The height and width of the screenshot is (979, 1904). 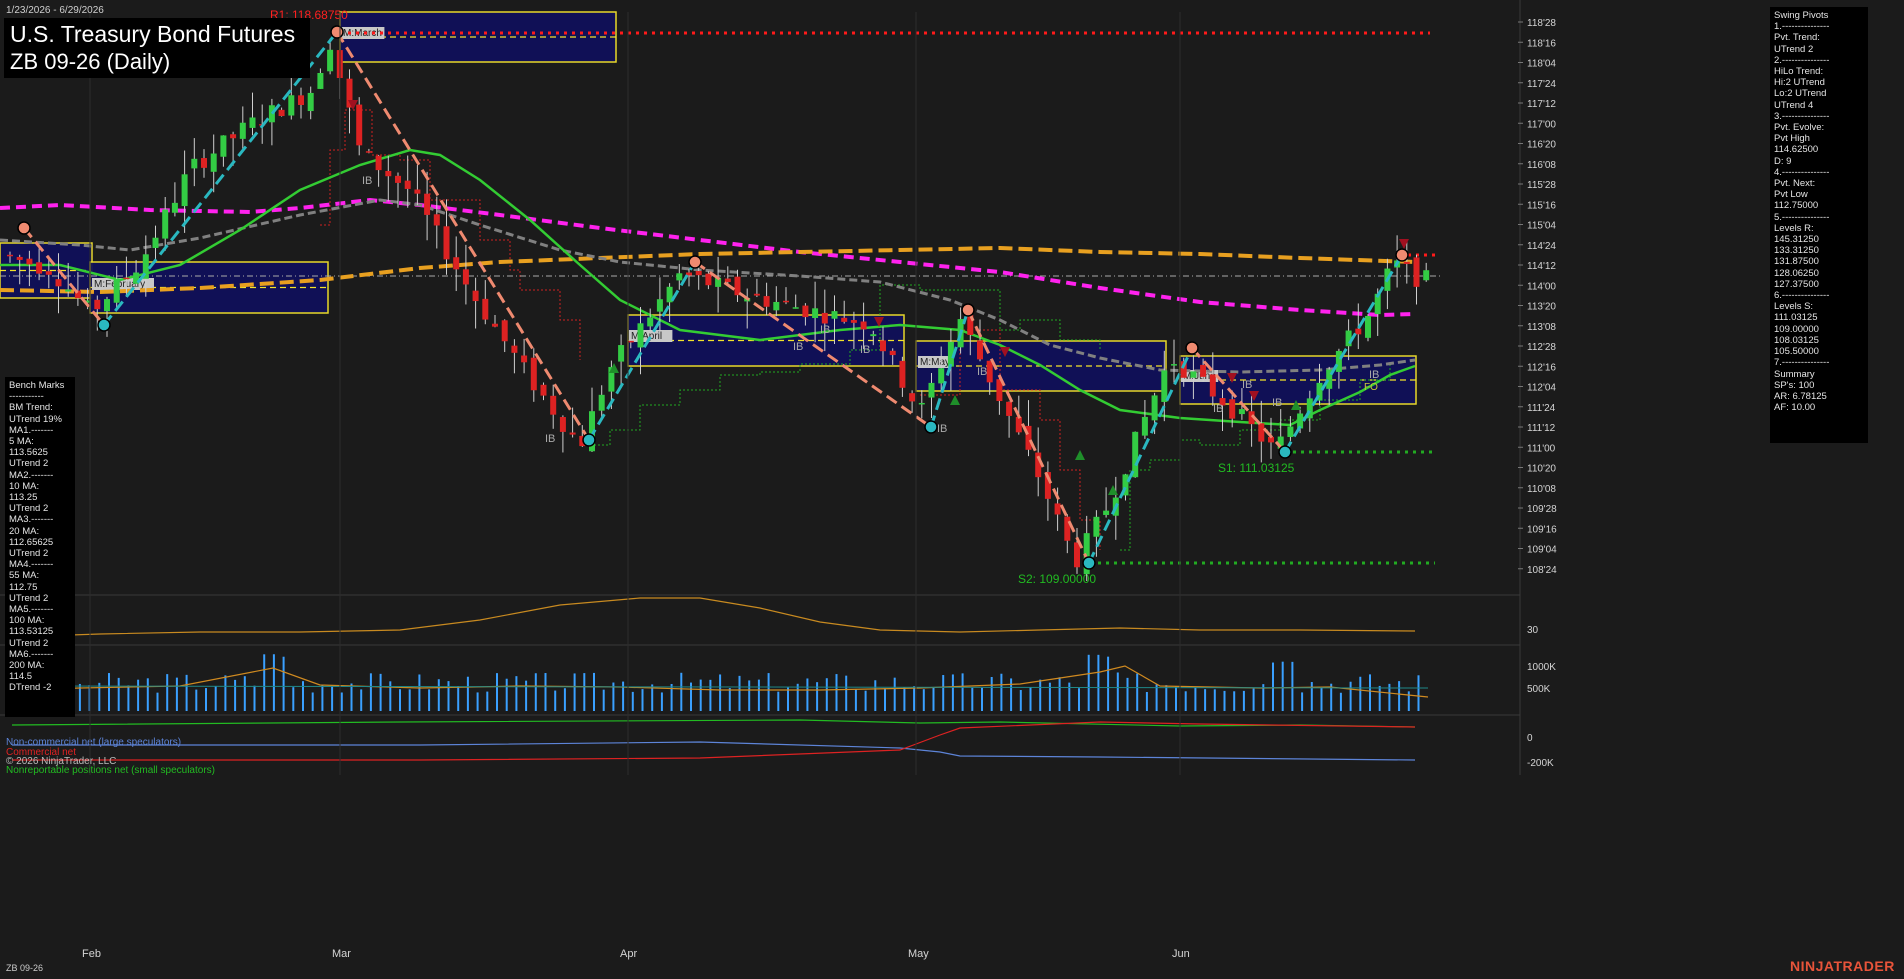 What do you see at coordinates (90, 61) in the screenshot?
I see `chart-subtitle: ZB 09-26 (Daily)` at bounding box center [90, 61].